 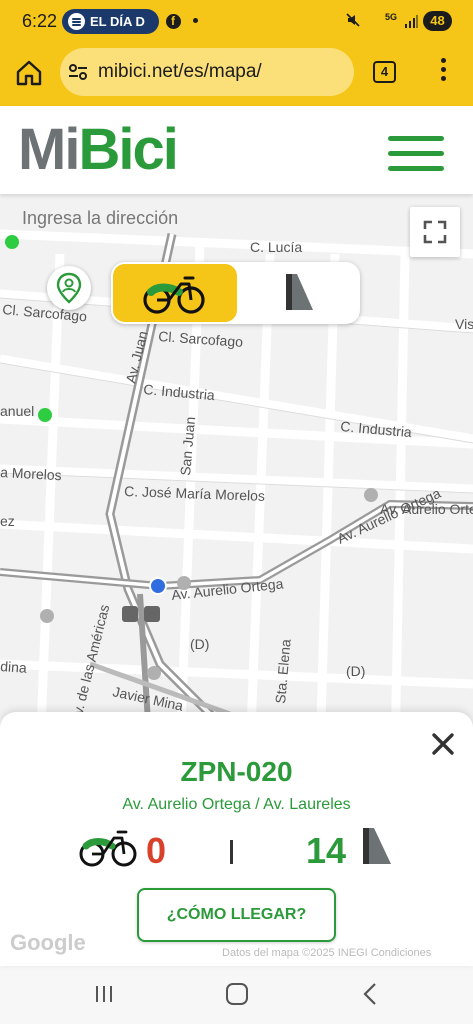 I want to click on address-bar: mibici.net/es/mapa/, so click(x=207, y=72).